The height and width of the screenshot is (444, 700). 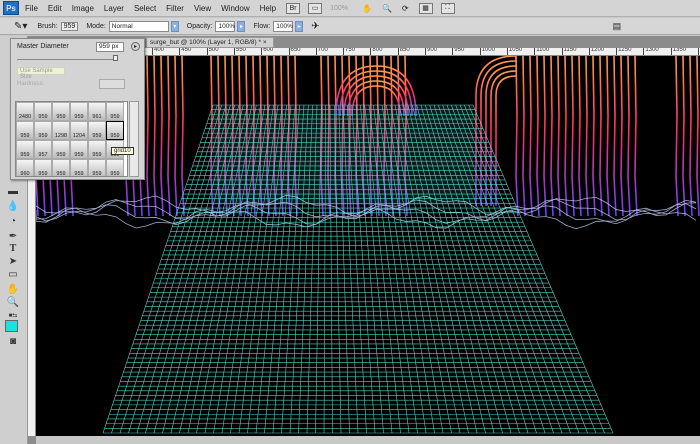 What do you see at coordinates (293, 8) in the screenshot?
I see `bridge-icon: Br` at bounding box center [293, 8].